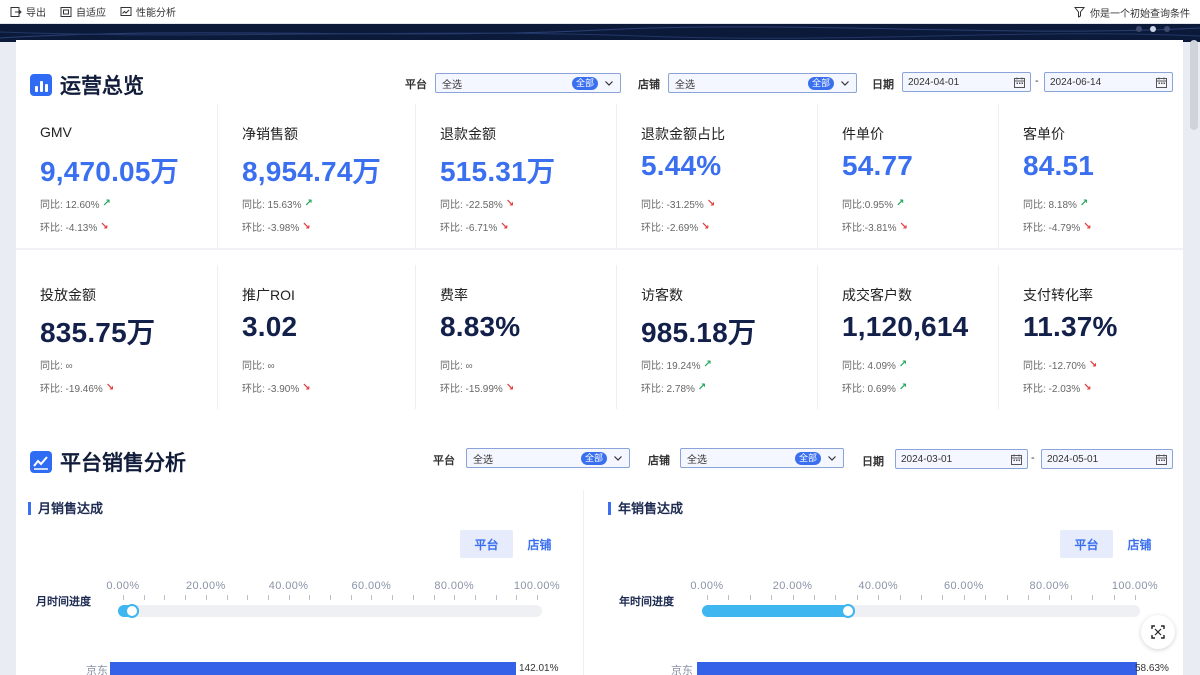  I want to click on overview-title: 运营总览, so click(87, 85).